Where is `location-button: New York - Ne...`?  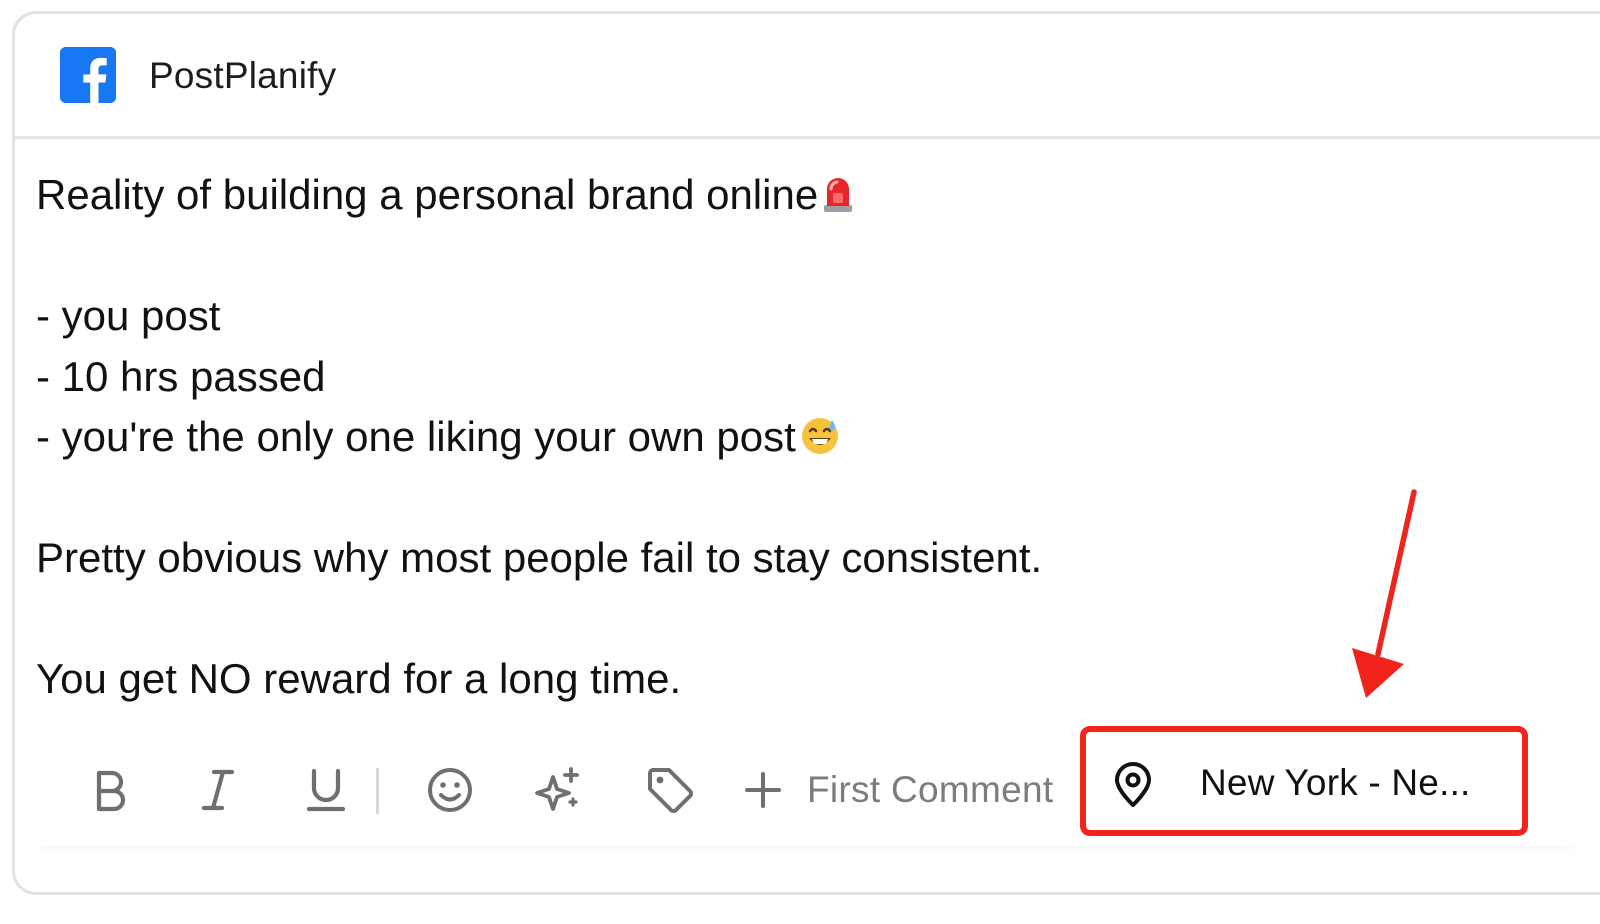 location-button: New York - Ne... is located at coordinates (1304, 781).